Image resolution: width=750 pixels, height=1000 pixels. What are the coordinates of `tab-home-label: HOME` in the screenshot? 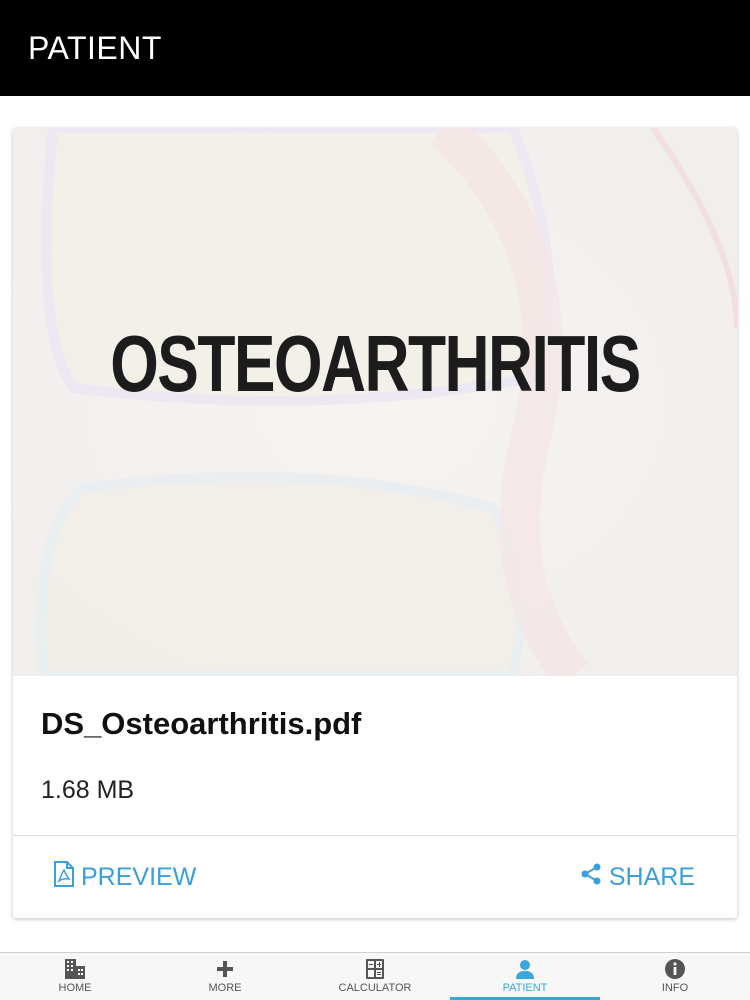 It's located at (75, 988).